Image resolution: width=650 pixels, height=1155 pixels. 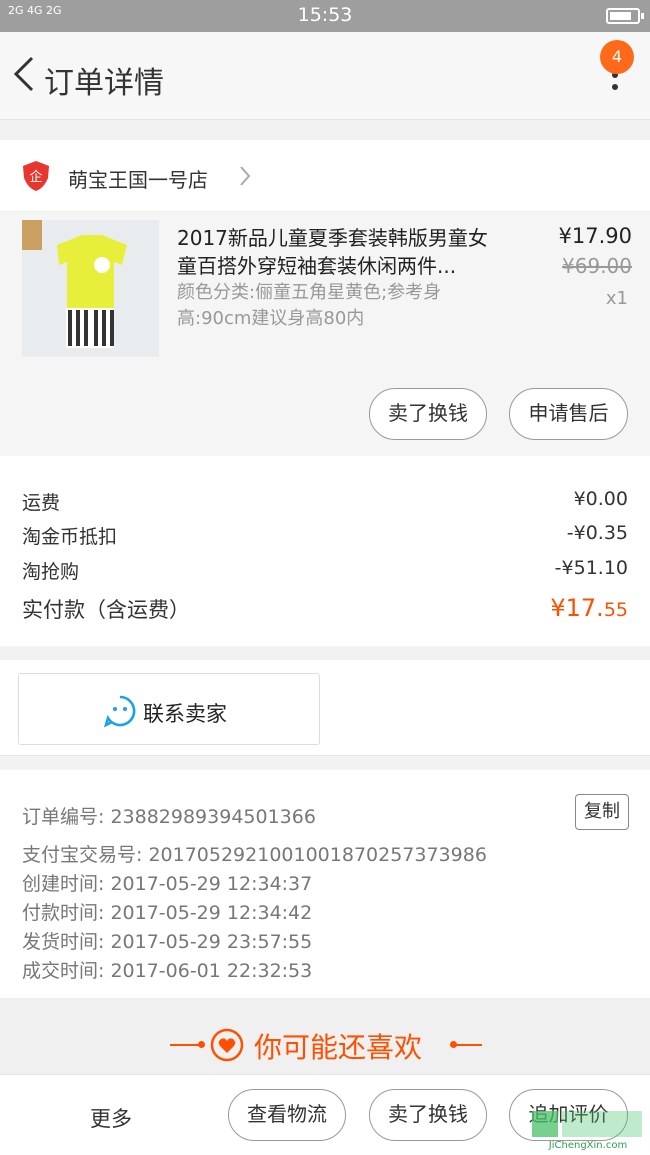 What do you see at coordinates (41, 503) in the screenshot?
I see `summary-label: 运费` at bounding box center [41, 503].